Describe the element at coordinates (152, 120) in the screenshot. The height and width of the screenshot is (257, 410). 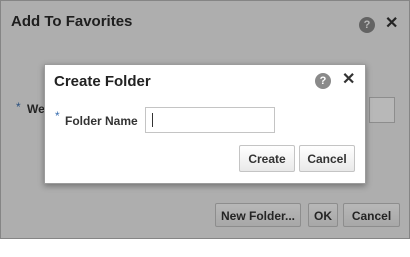
I see `text-cursor` at that location.